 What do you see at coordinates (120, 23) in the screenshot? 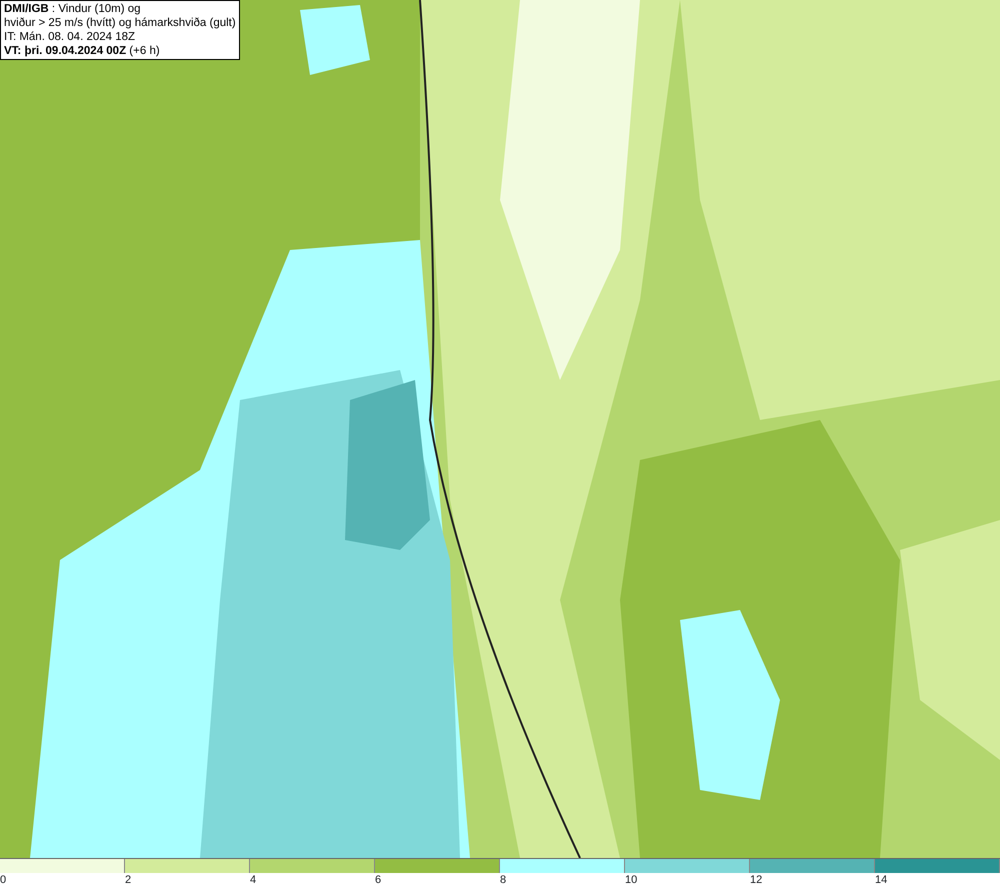
I see `caption-line: hviður > 25 m/s (hvítt) og hámarkshviða (gult)` at bounding box center [120, 23].